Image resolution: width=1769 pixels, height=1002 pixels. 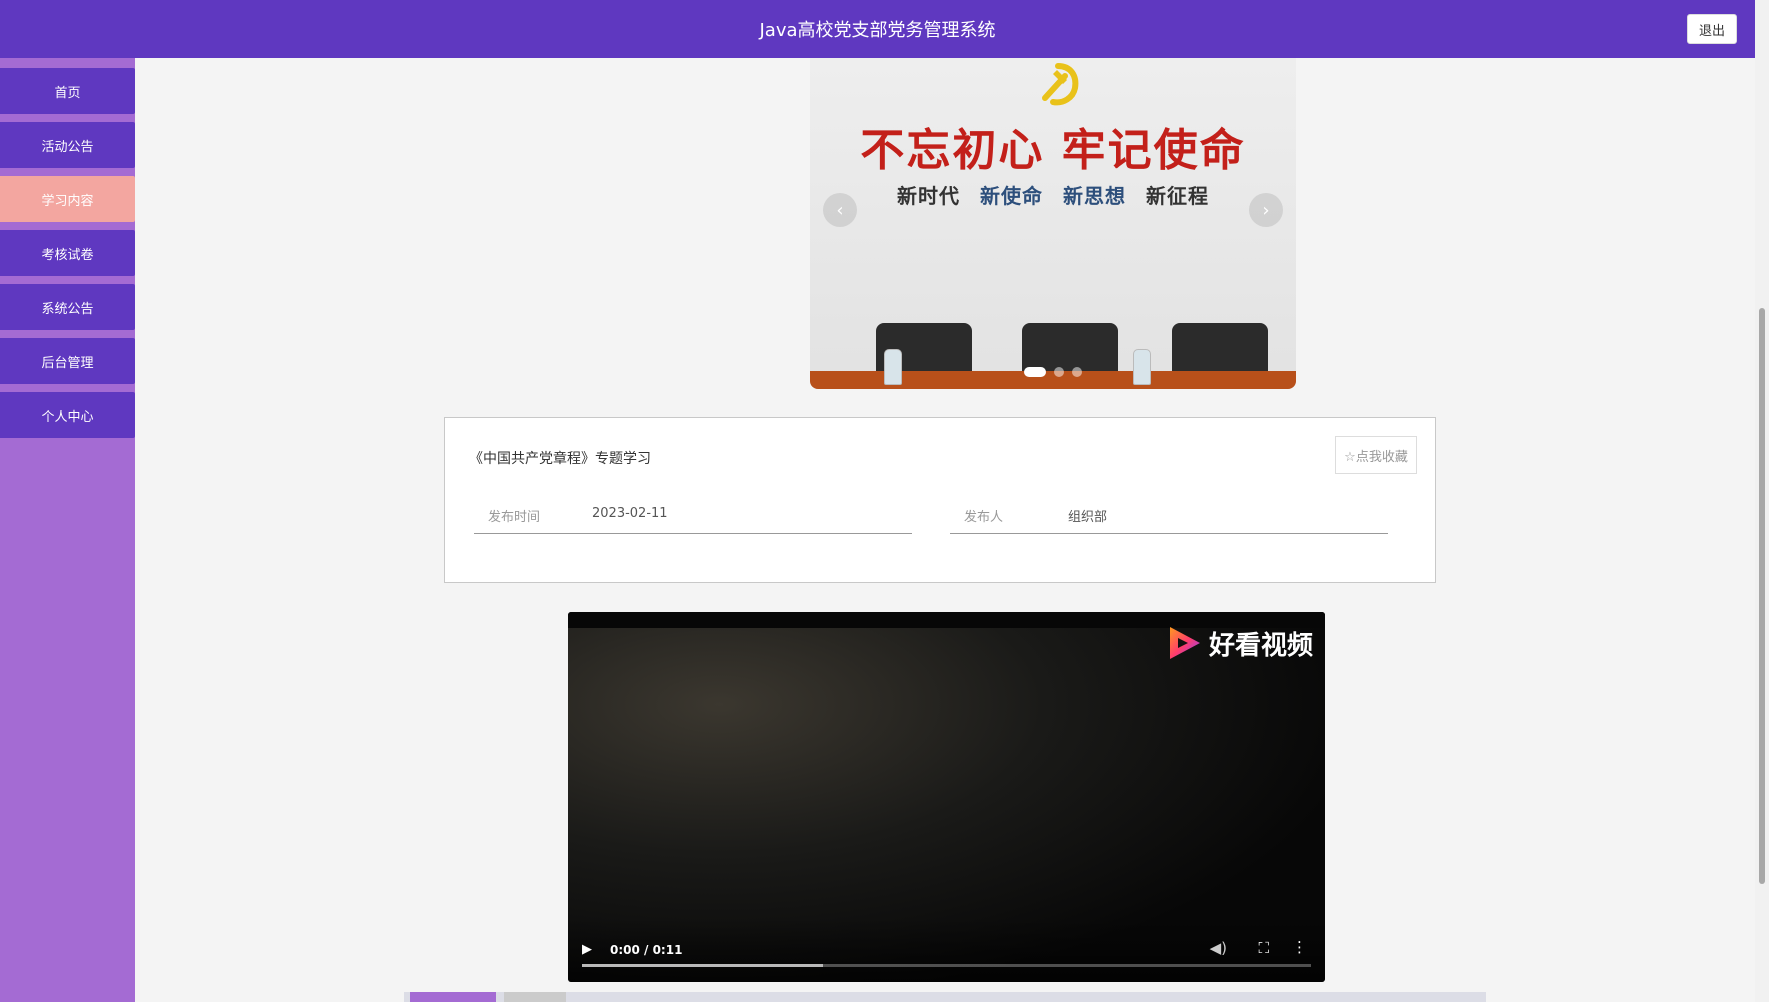 What do you see at coordinates (1053, 223) in the screenshot?
I see `image-carousel: 不忘初心 牢记使命 新时代 新使命 新思想 新征程 ‹ ›` at bounding box center [1053, 223].